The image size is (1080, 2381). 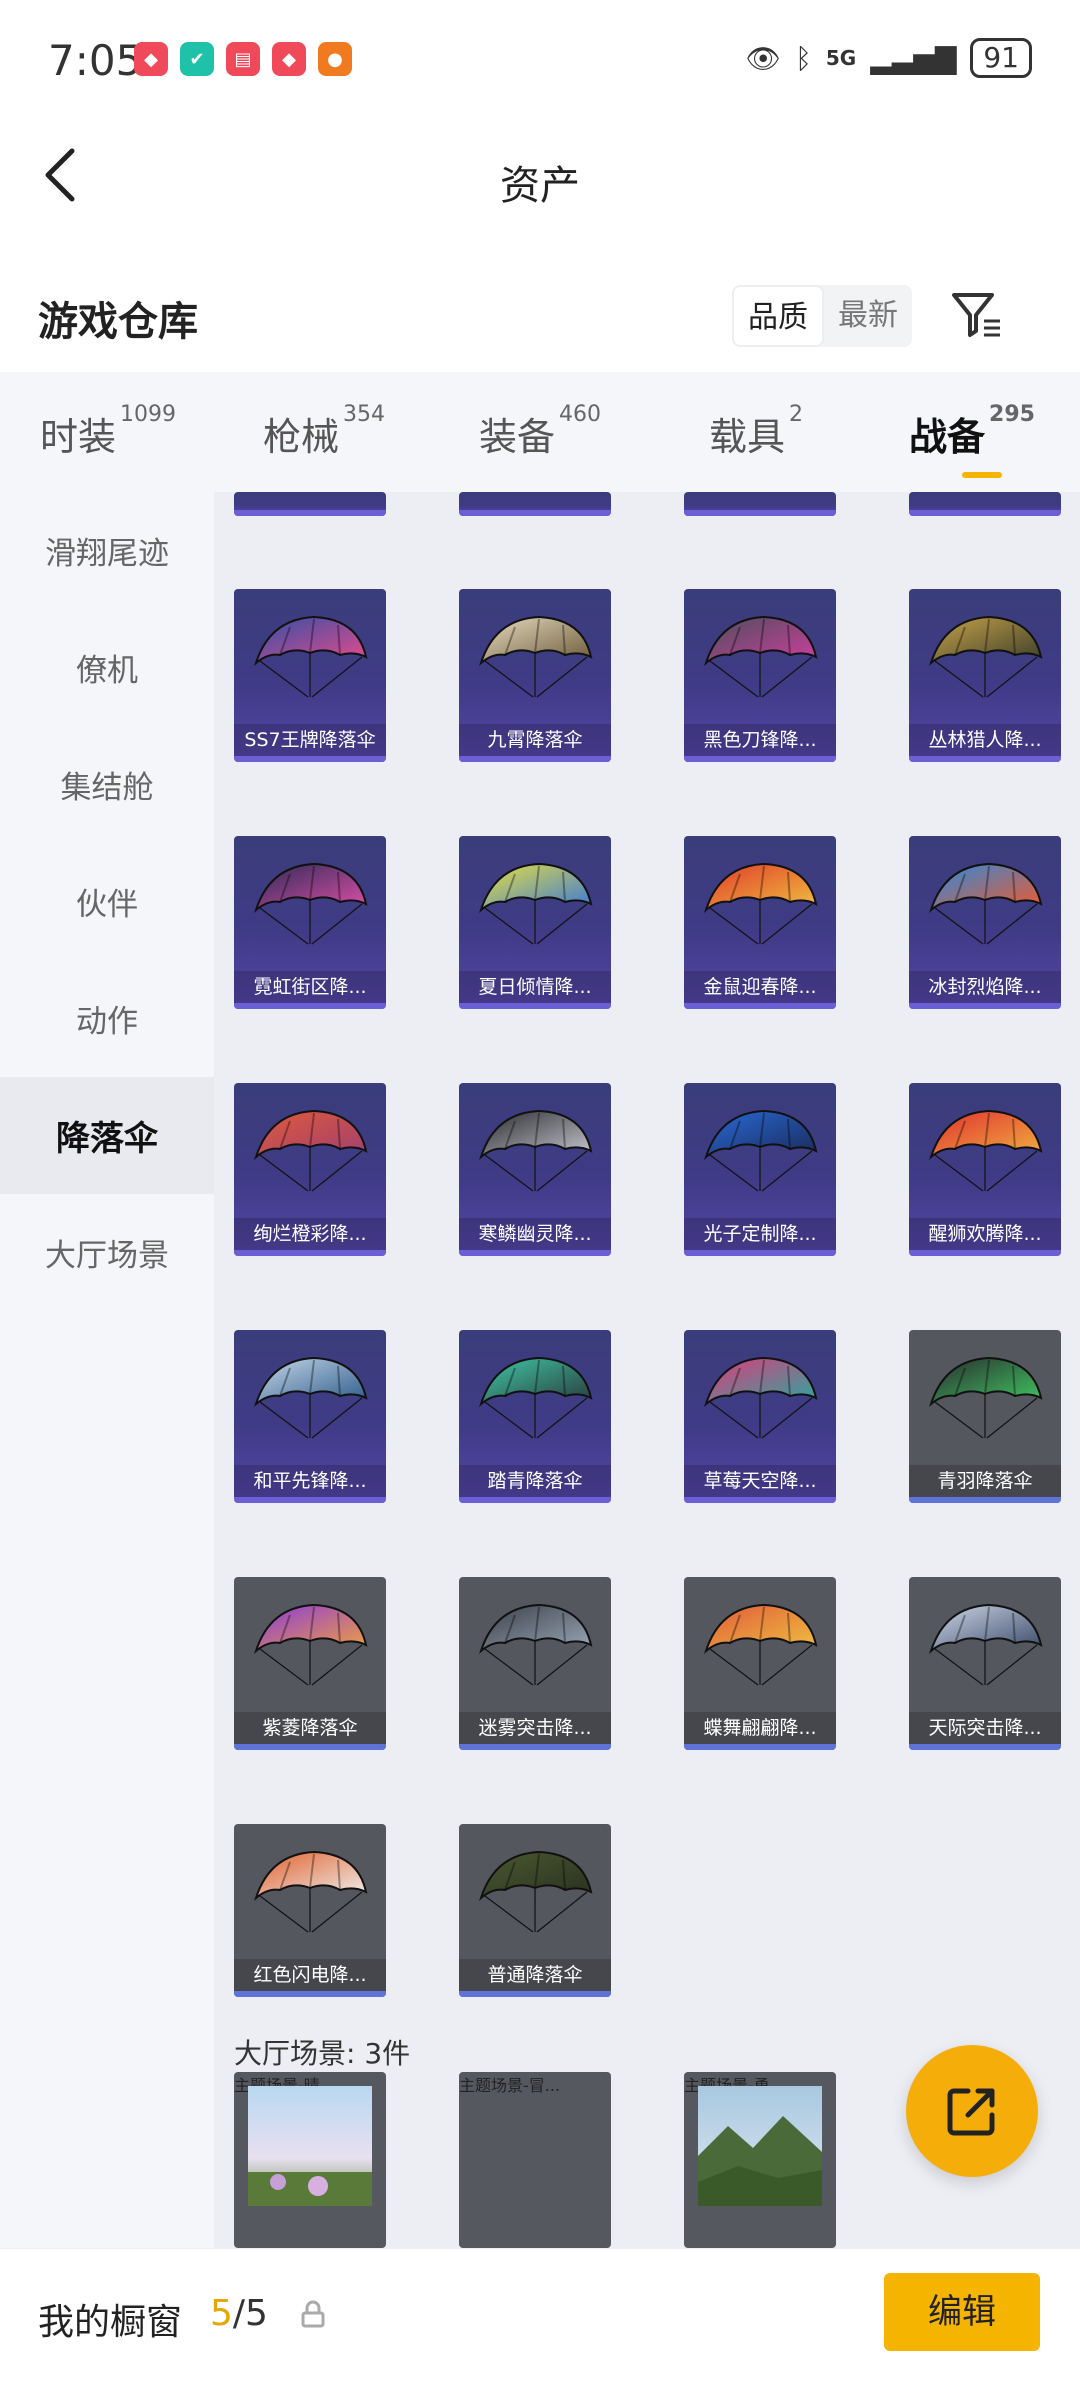 I want to click on item-label: 紫菱降落伞, so click(x=310, y=1728).